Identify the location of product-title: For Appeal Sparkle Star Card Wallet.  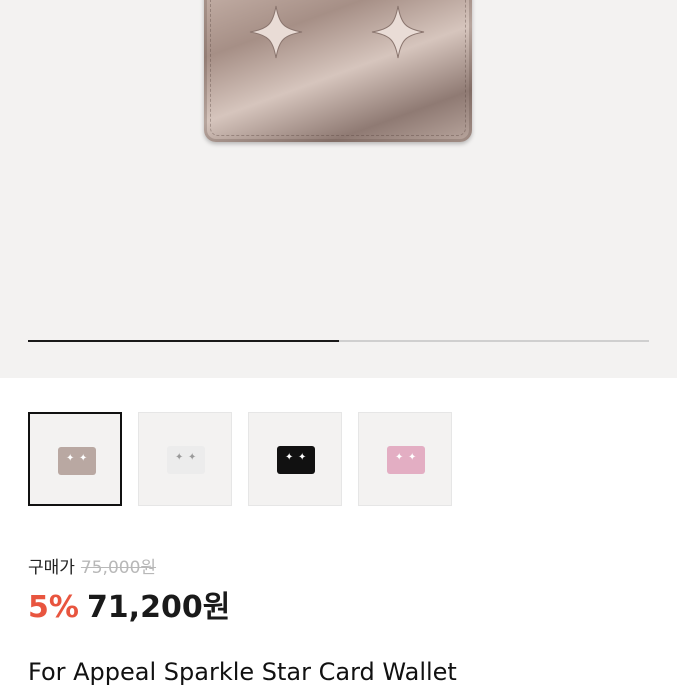
(242, 672).